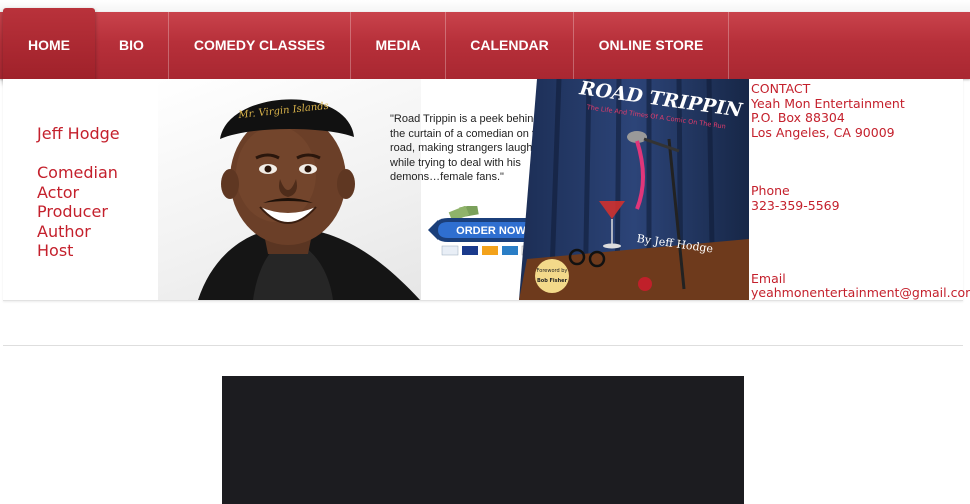 The image size is (970, 504). What do you see at coordinates (510, 45) in the screenshot?
I see `nav-calendar: CALENDAR` at bounding box center [510, 45].